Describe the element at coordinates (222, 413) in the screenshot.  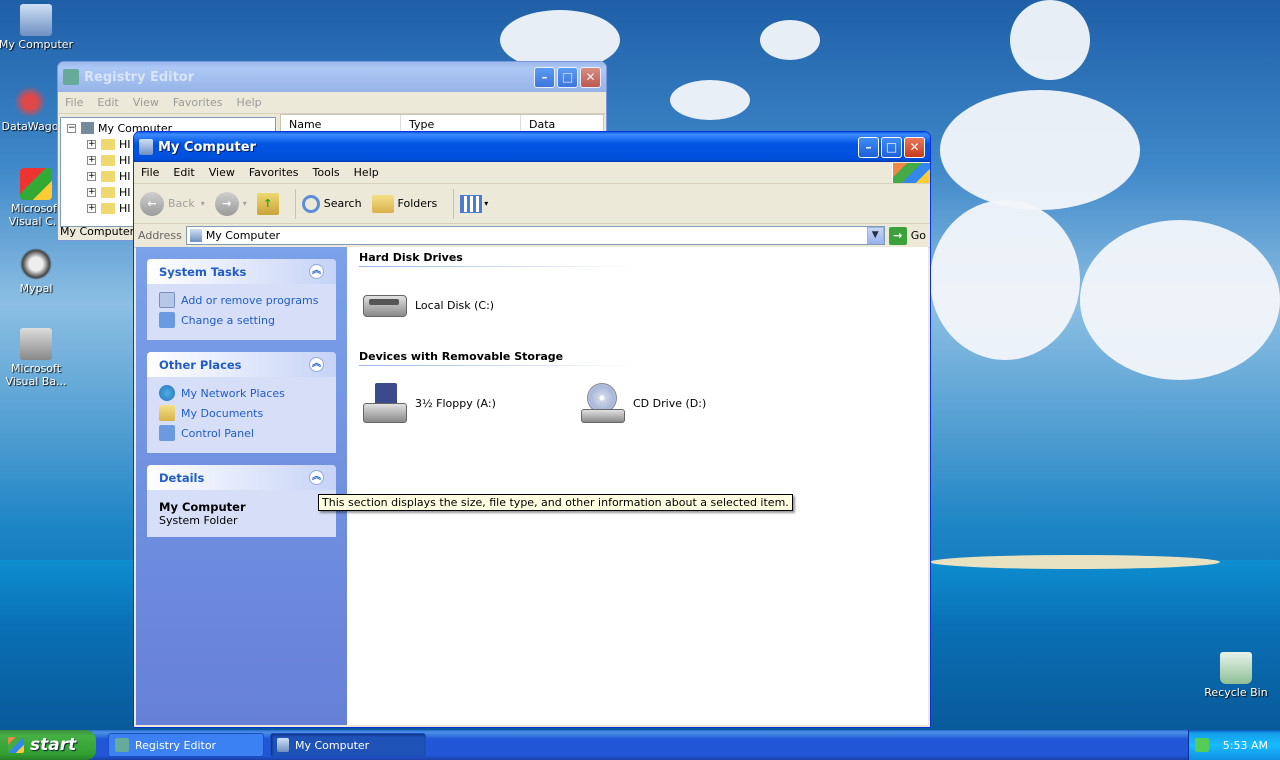
I see `link-label: My Documents` at that location.